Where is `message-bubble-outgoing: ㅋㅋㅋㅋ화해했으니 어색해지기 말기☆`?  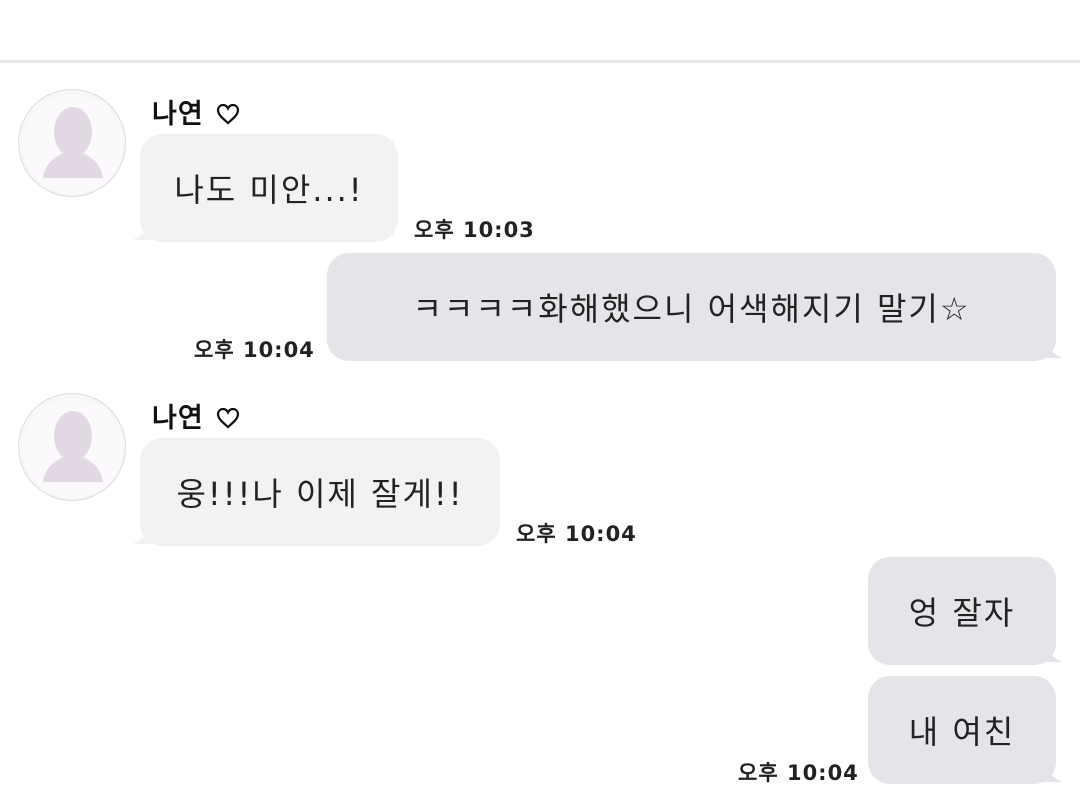 message-bubble-outgoing: ㅋㅋㅋㅋ화해했으니 어색해지기 말기☆ is located at coordinates (691, 307).